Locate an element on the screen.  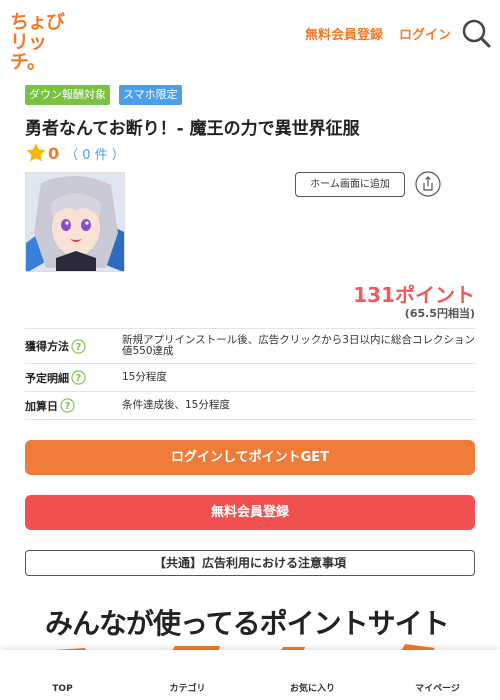
info-label-text: 予定明細 is located at coordinates (47, 378).